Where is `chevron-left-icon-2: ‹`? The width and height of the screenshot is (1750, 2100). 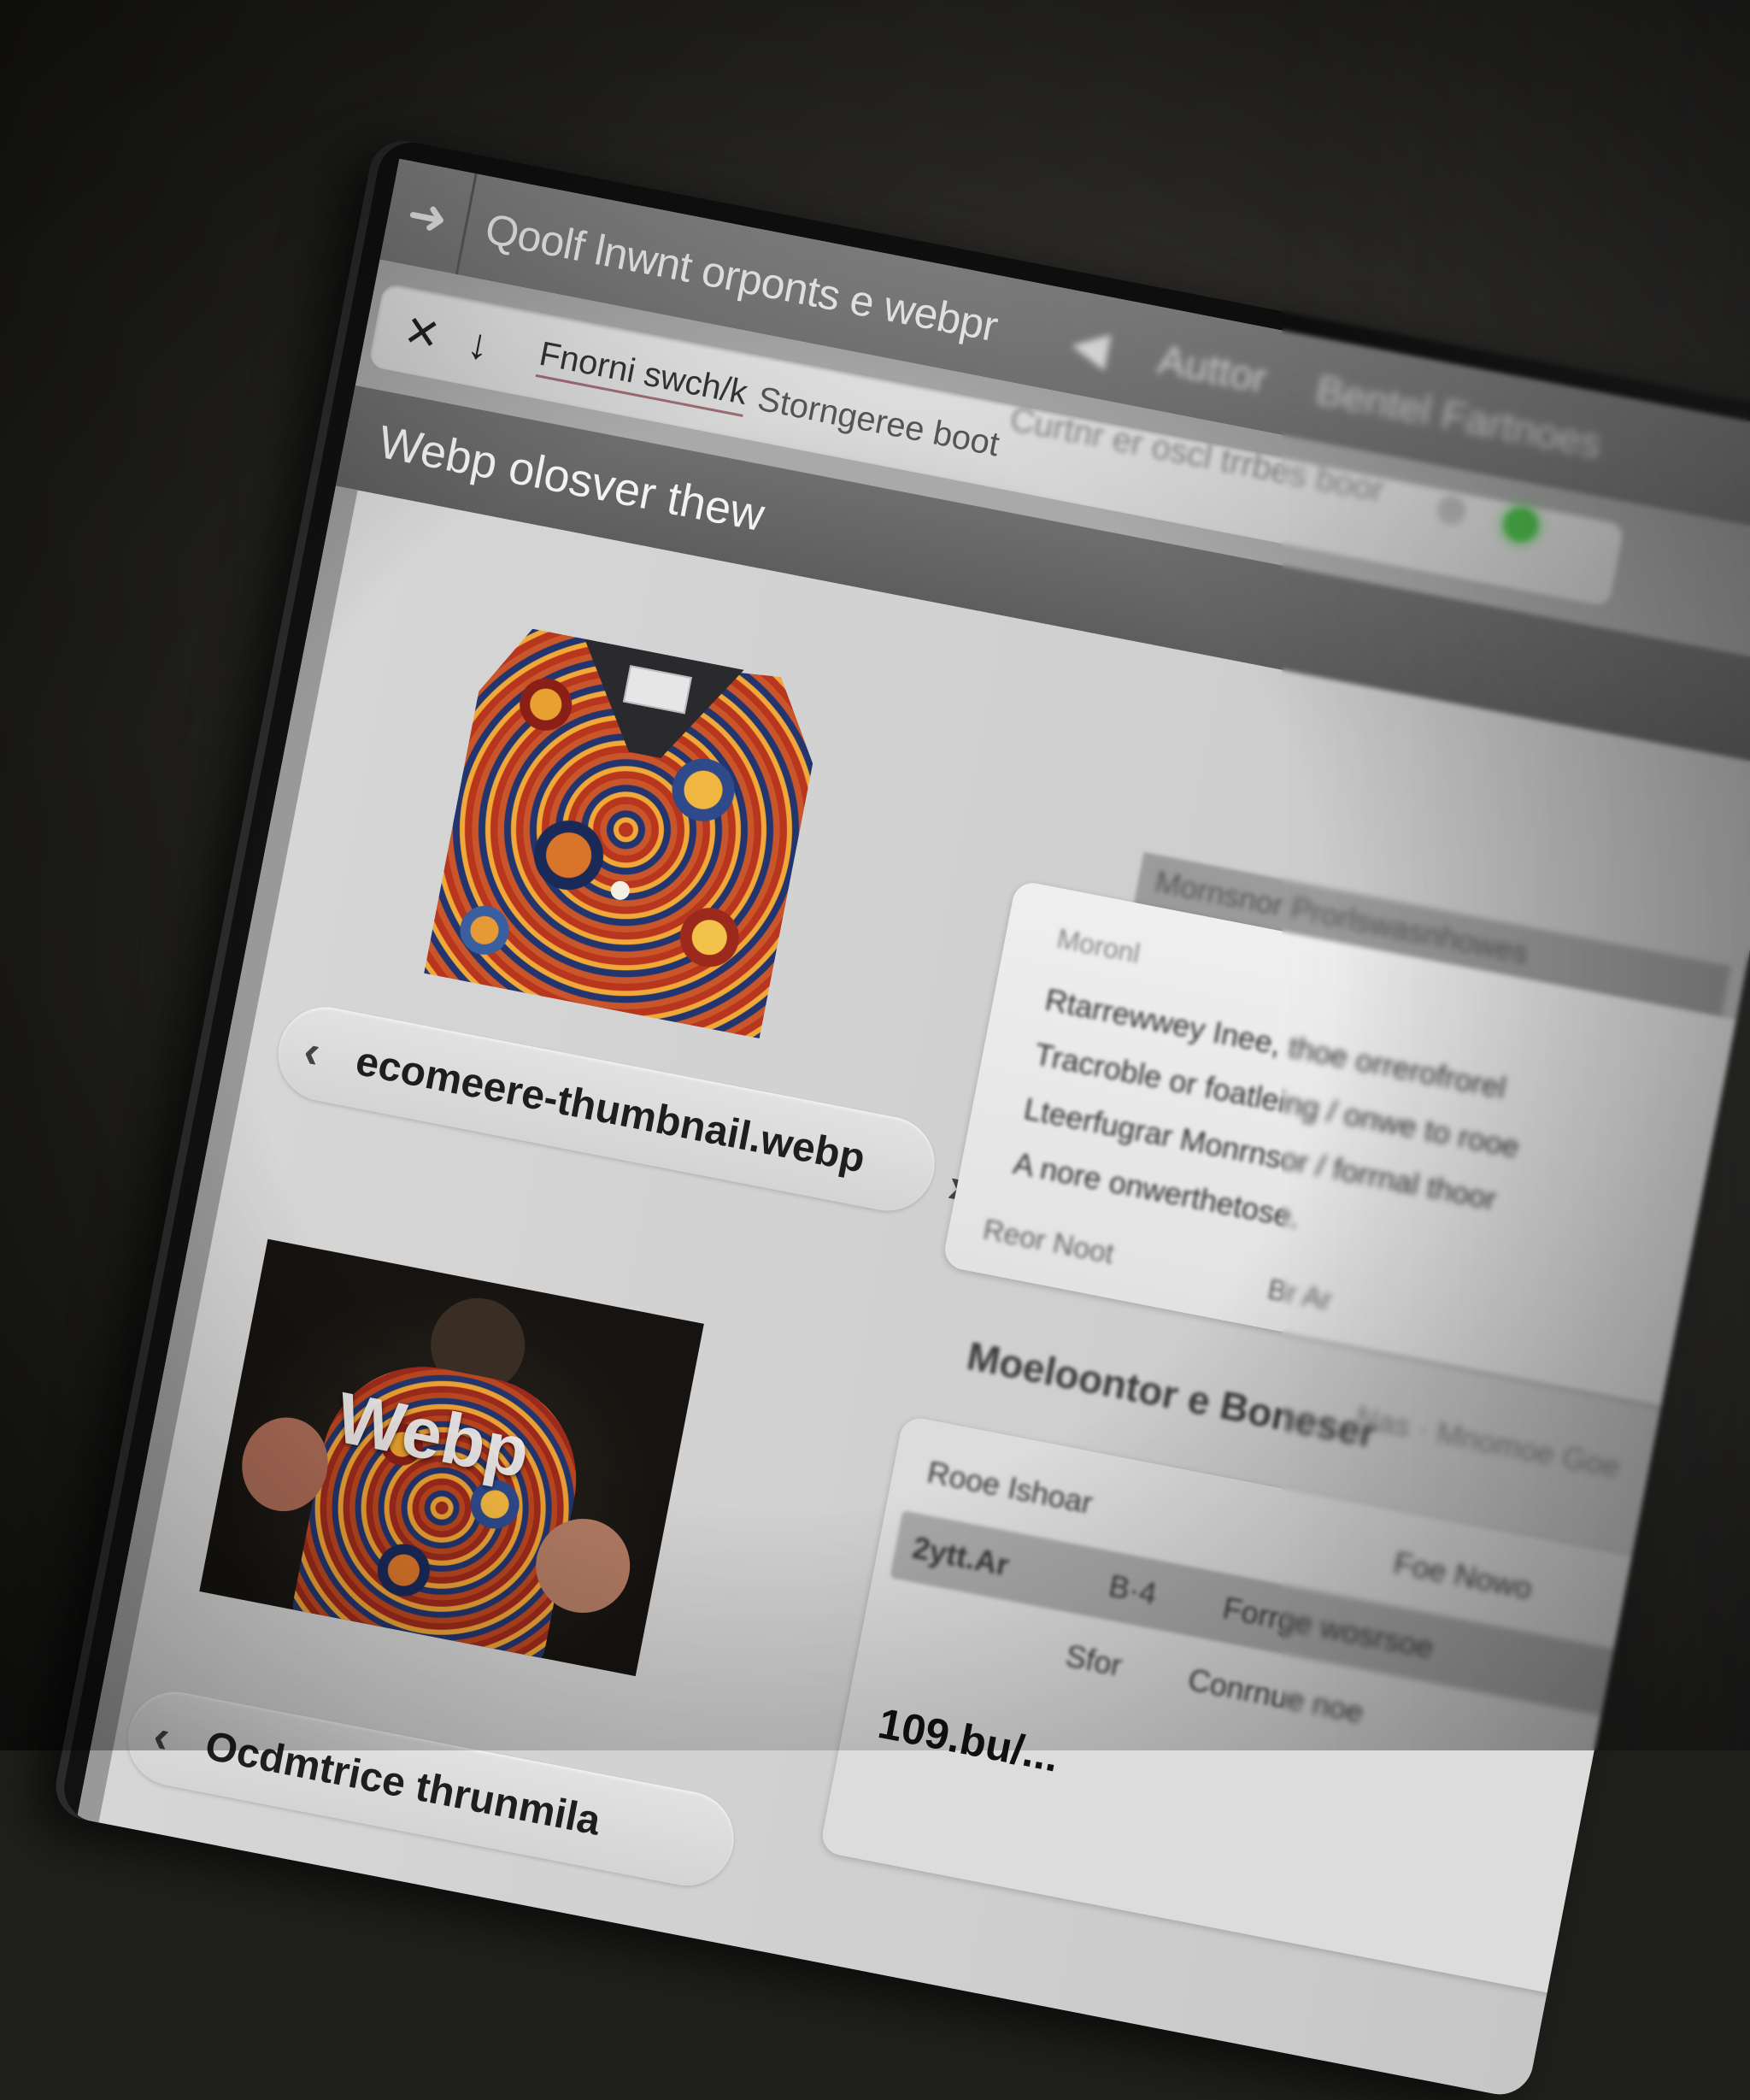 chevron-left-icon-2: ‹ is located at coordinates (161, 1736).